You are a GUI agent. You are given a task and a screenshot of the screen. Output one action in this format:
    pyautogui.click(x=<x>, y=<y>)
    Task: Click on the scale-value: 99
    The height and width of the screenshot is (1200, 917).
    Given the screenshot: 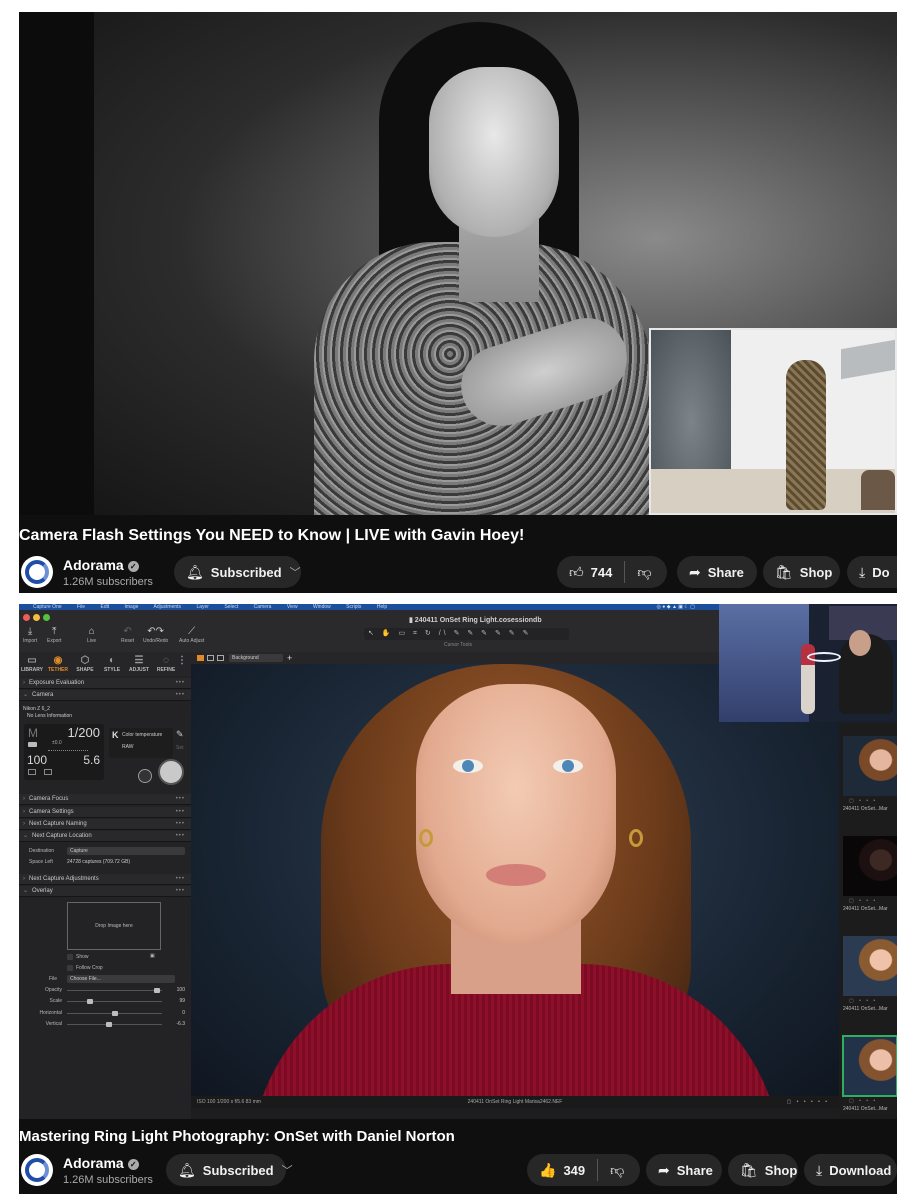 What is the action you would take?
    pyautogui.click(x=175, y=1001)
    